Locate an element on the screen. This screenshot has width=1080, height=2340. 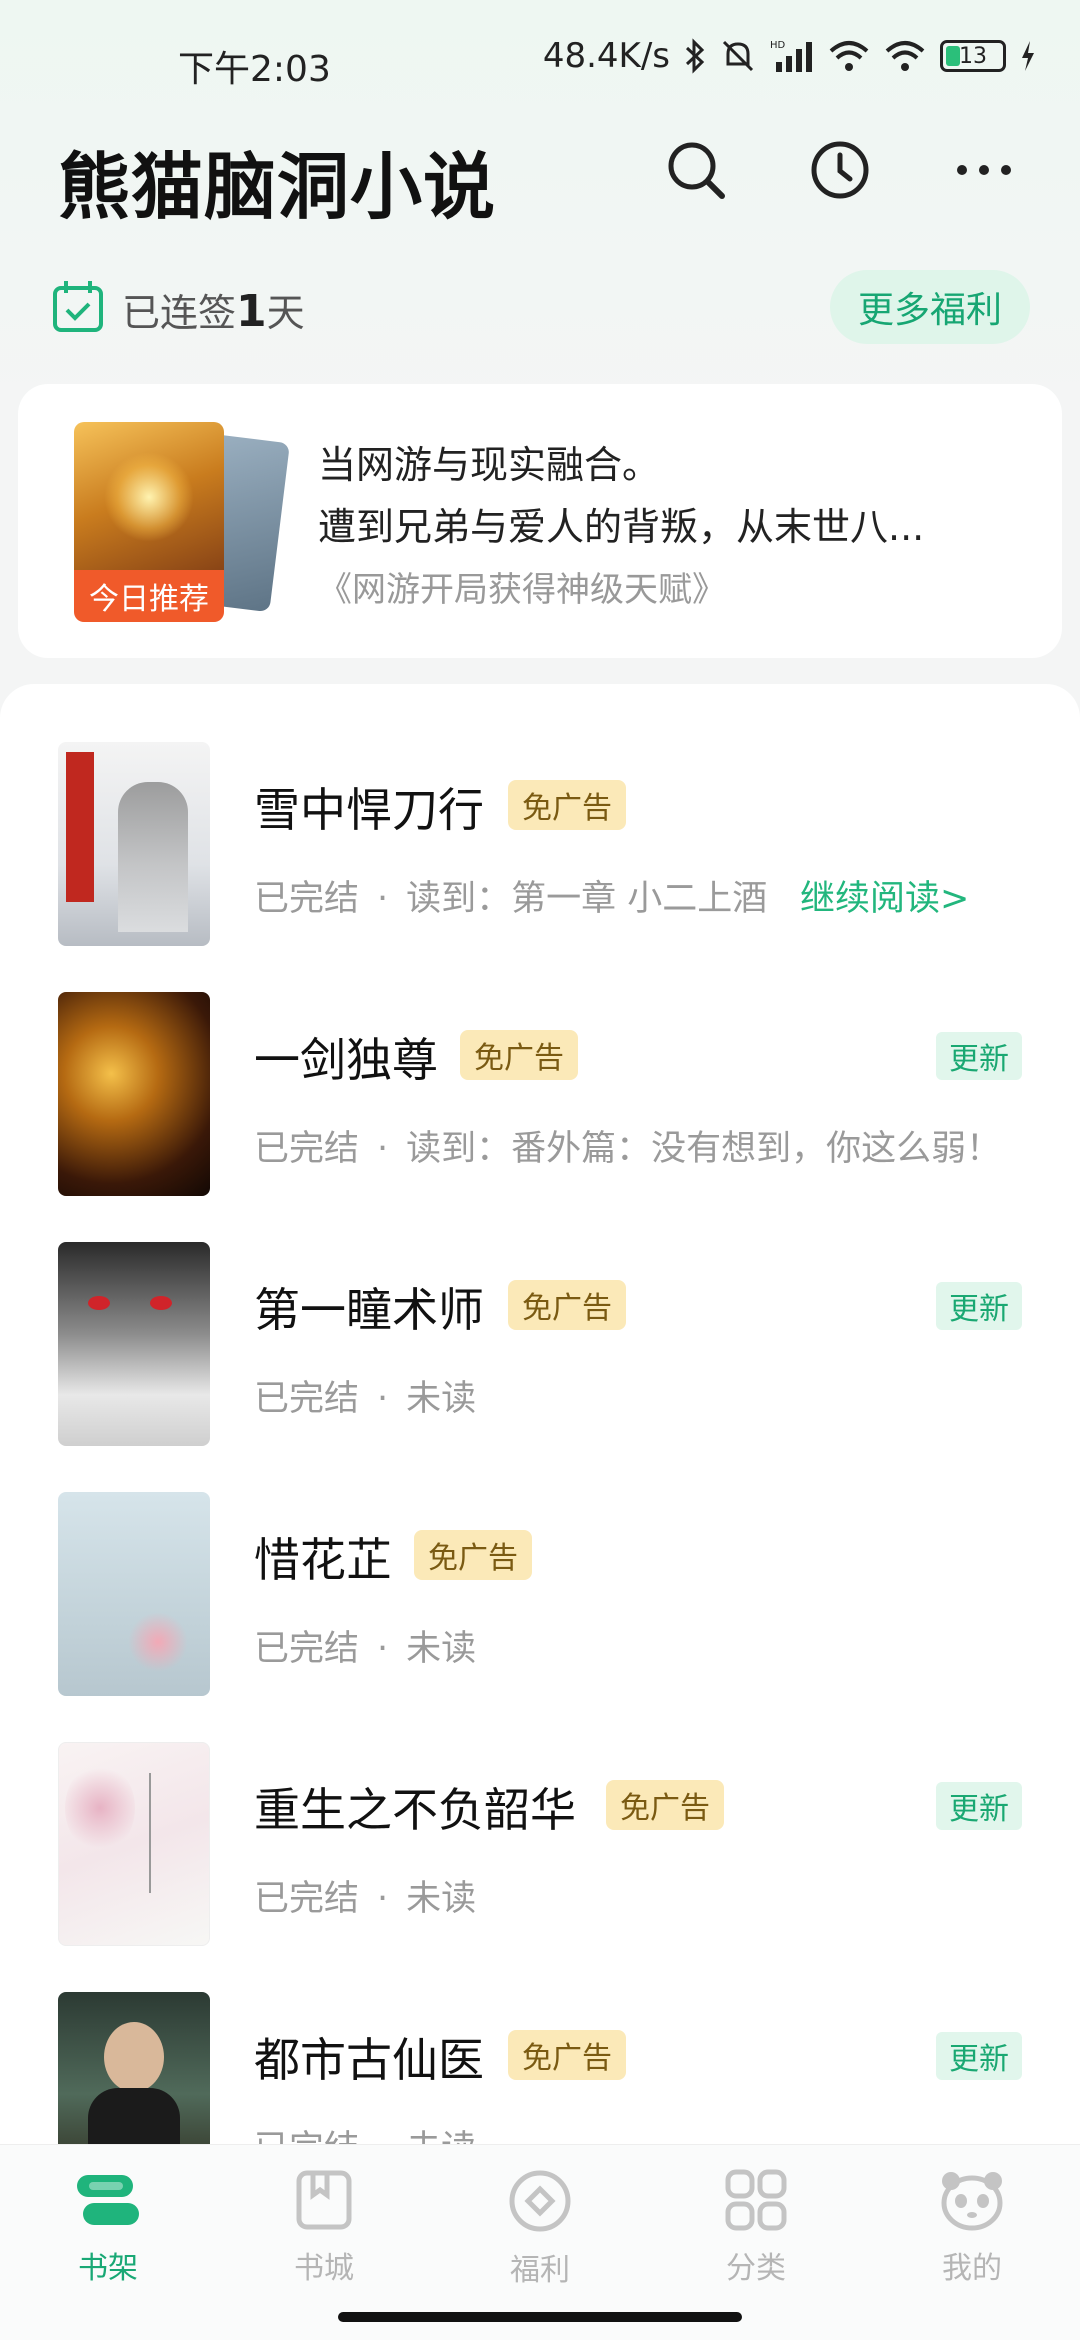
mute-icon is located at coordinates (738, 56).